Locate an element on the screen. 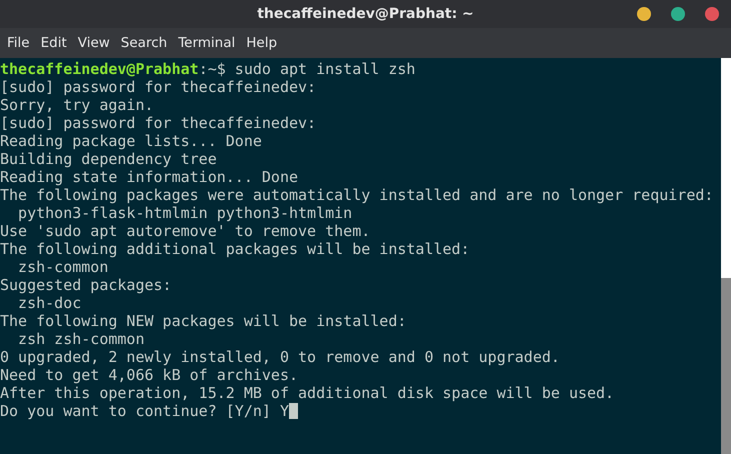  output-line: The following NEW packages will be installed: is located at coordinates (204, 321).